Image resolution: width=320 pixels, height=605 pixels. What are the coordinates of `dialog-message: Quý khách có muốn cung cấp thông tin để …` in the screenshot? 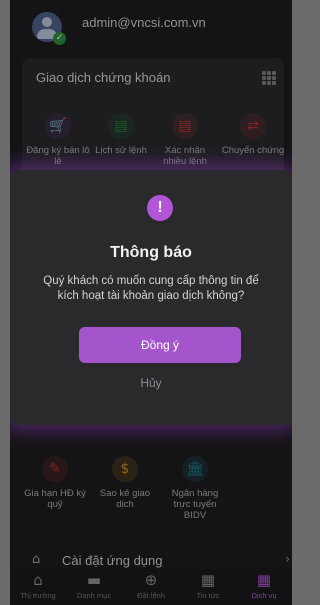 It's located at (151, 288).